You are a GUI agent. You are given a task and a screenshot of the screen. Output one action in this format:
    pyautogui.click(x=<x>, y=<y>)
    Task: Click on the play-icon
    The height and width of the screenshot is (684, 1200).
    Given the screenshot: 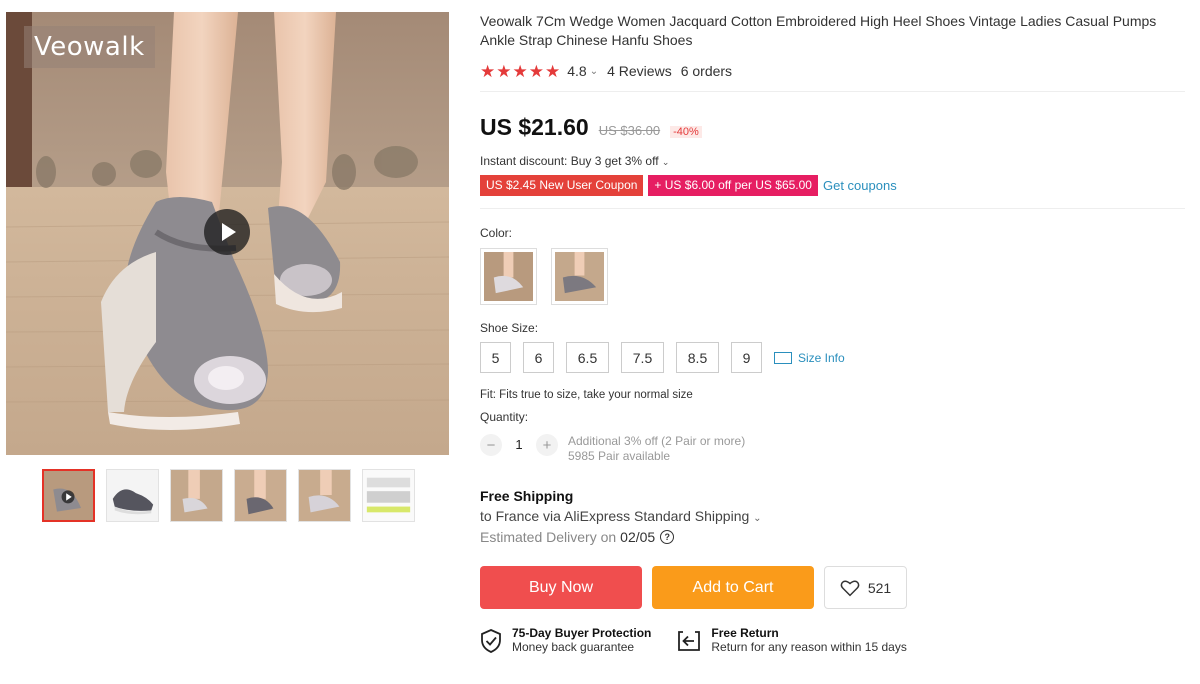 What is the action you would take?
    pyautogui.click(x=227, y=232)
    